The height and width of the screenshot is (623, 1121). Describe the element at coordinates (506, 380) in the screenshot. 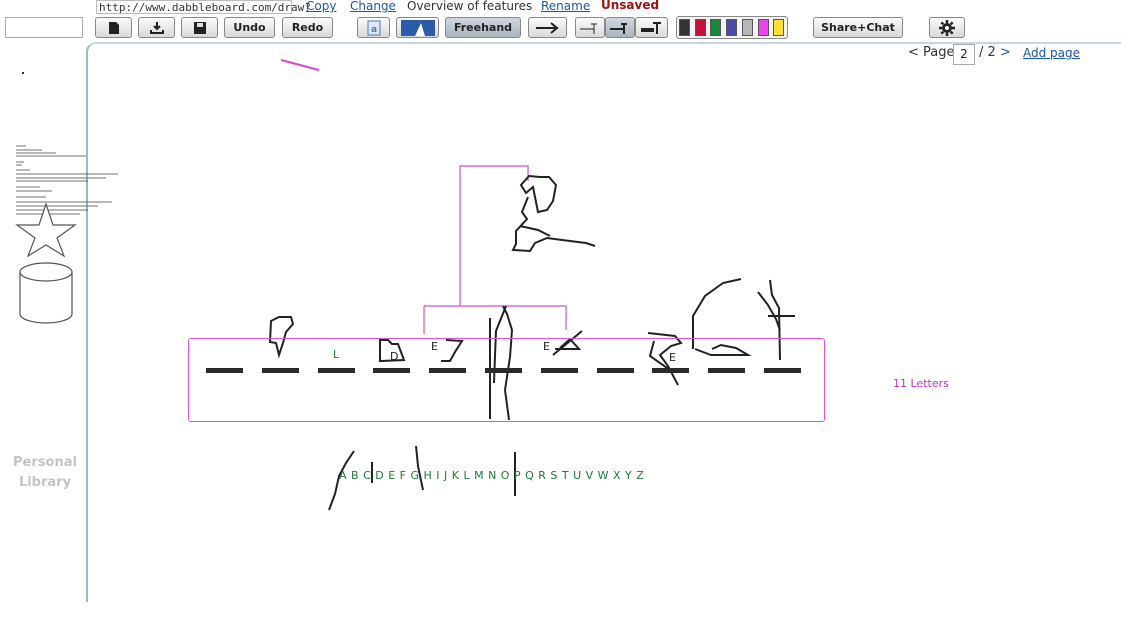

I see `word-frame` at that location.